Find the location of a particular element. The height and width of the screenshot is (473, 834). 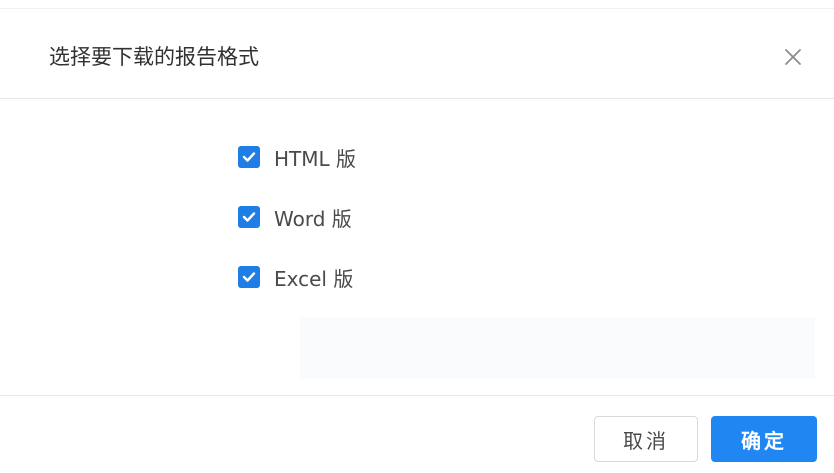

checkbox-excel is located at coordinates (249, 277).